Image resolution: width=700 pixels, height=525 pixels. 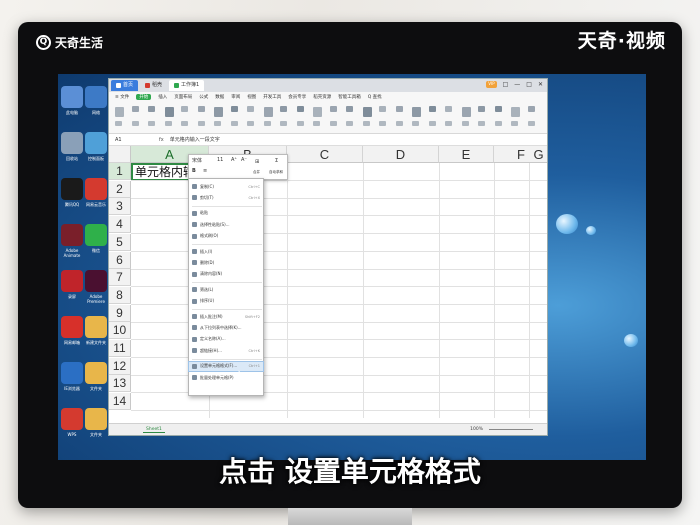 I want to click on tab-active: 工作簿1, so click(x=187, y=85).